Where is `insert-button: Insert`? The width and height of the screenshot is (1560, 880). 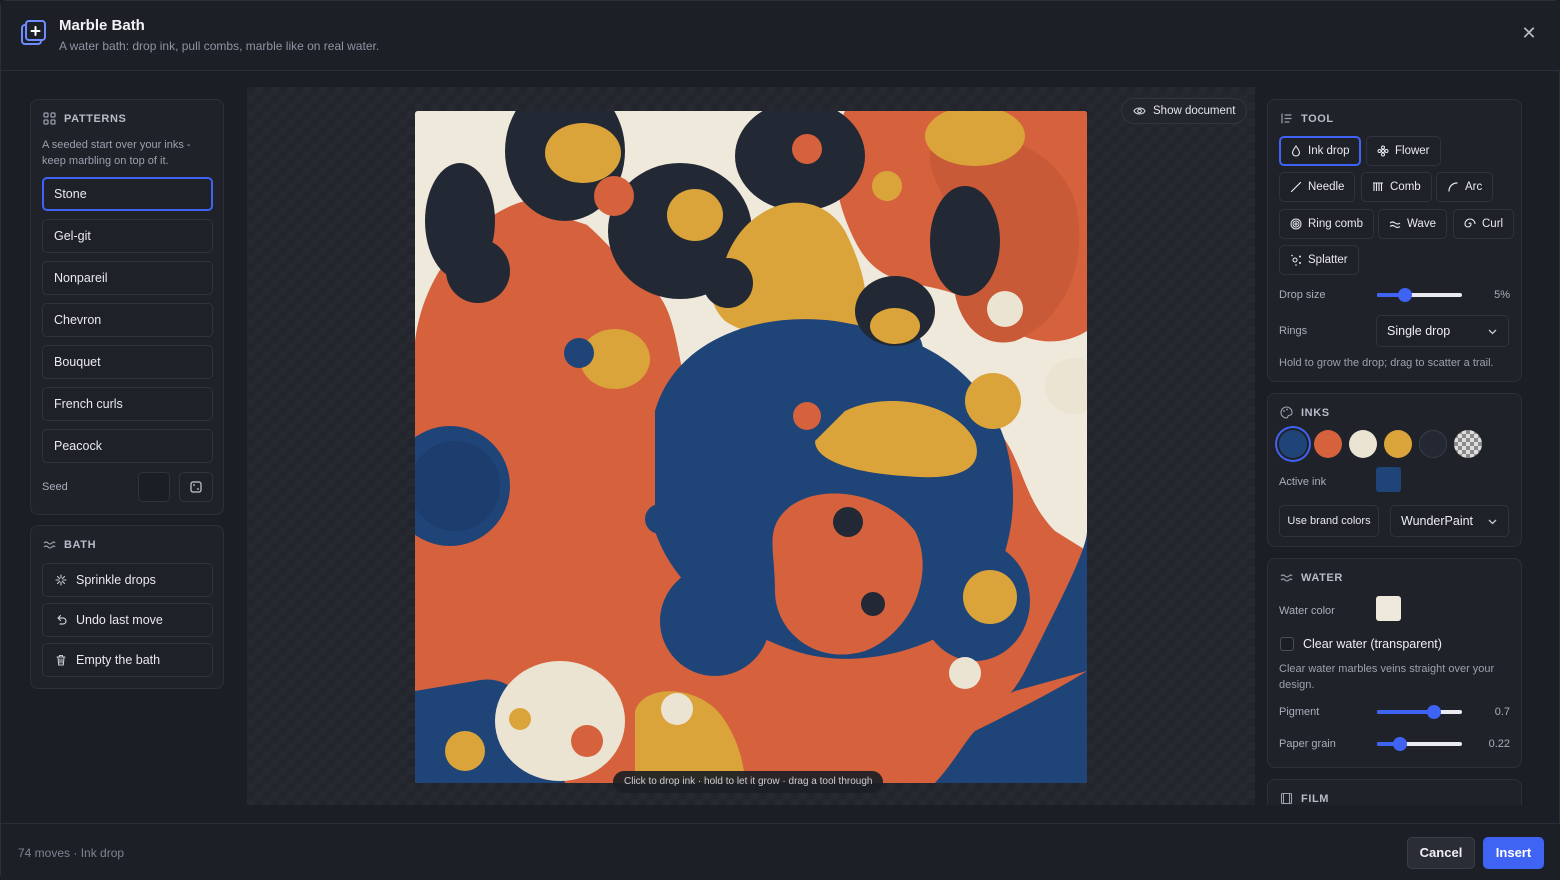
insert-button: Insert is located at coordinates (1513, 853).